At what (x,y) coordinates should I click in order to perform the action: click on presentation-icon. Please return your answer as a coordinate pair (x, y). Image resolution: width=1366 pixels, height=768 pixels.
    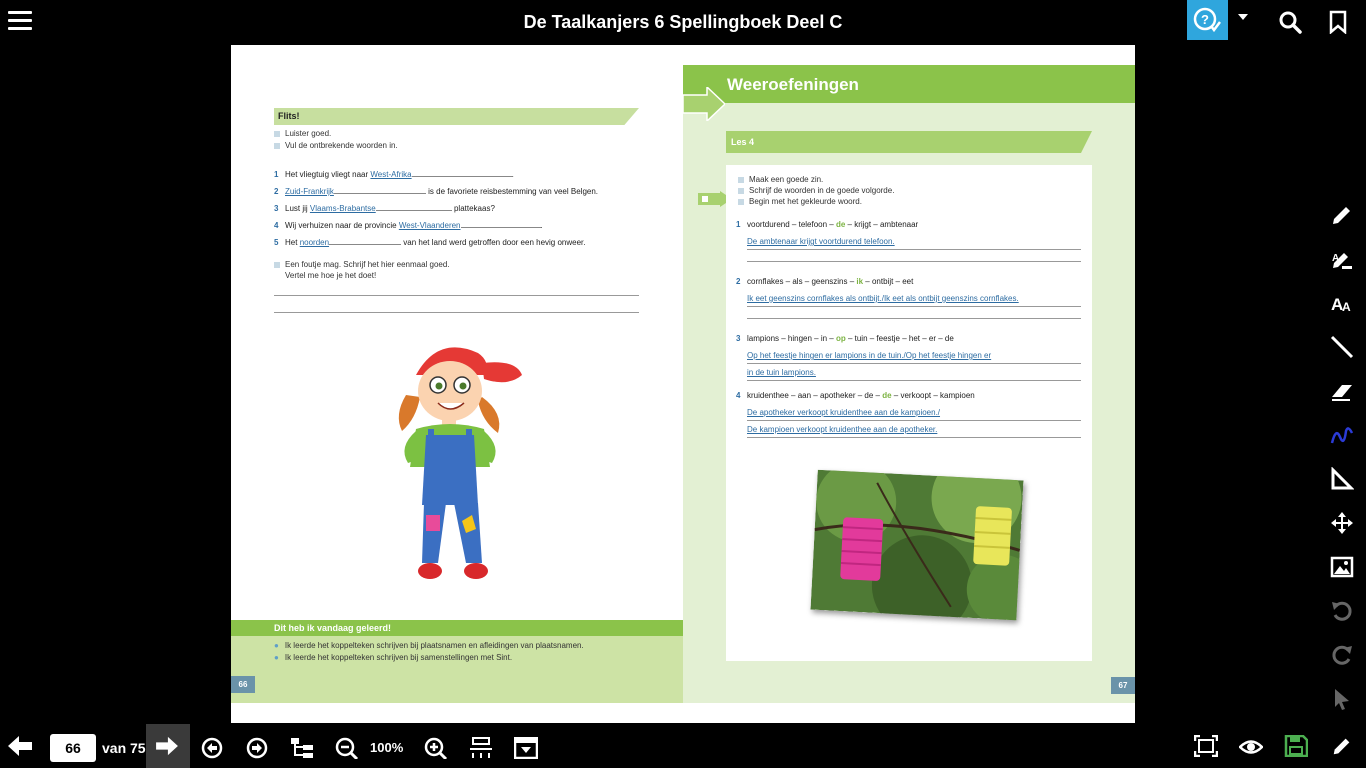
    Looking at the image, I should click on (526, 748).